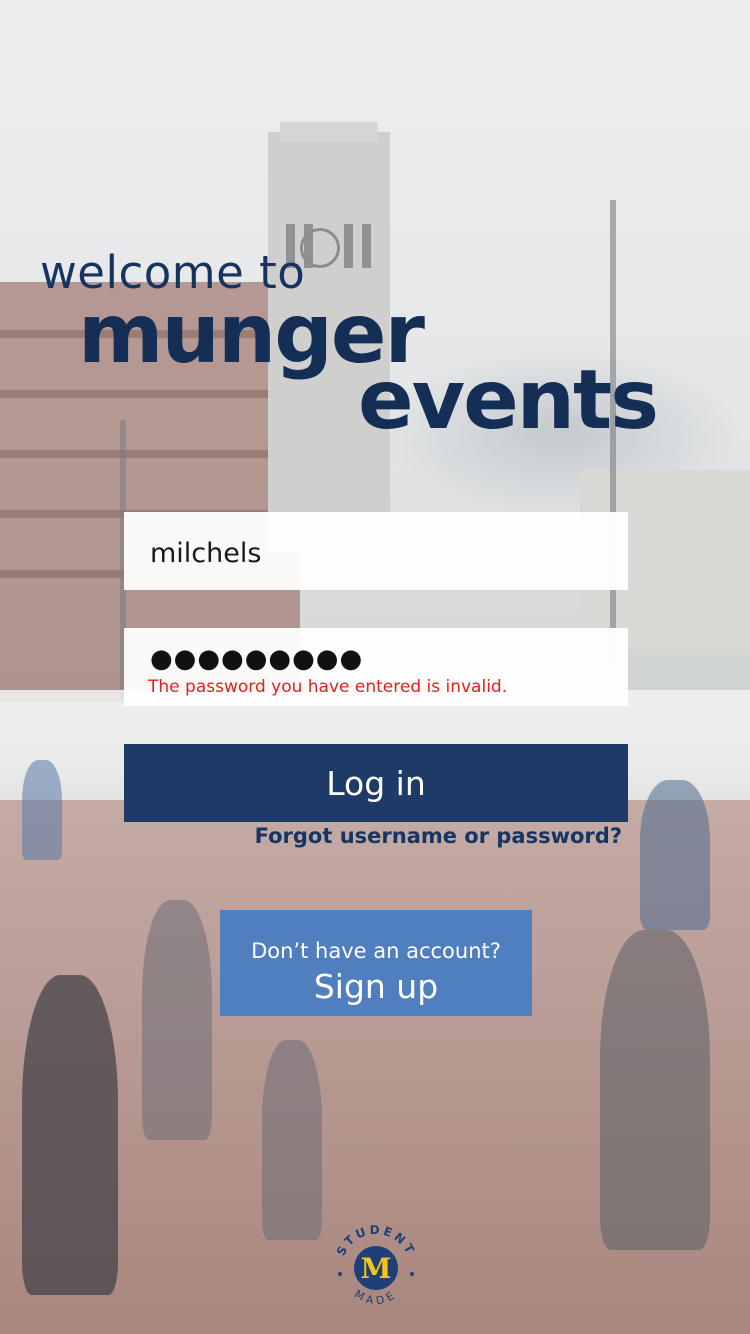 The width and height of the screenshot is (750, 1334). What do you see at coordinates (375, 659) in the screenshot?
I see `password-input` at bounding box center [375, 659].